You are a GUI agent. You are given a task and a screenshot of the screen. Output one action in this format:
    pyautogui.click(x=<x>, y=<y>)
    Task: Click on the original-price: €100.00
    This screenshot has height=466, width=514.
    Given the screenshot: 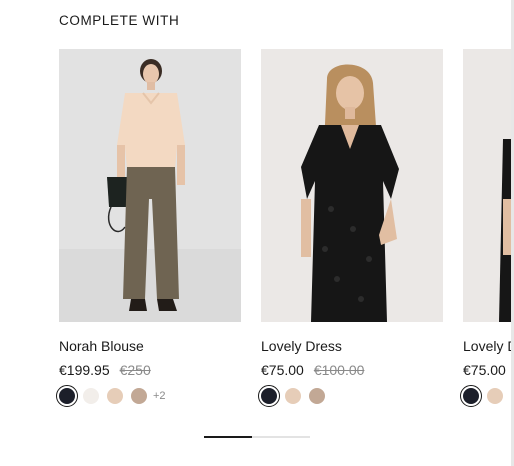 What is the action you would take?
    pyautogui.click(x=339, y=370)
    